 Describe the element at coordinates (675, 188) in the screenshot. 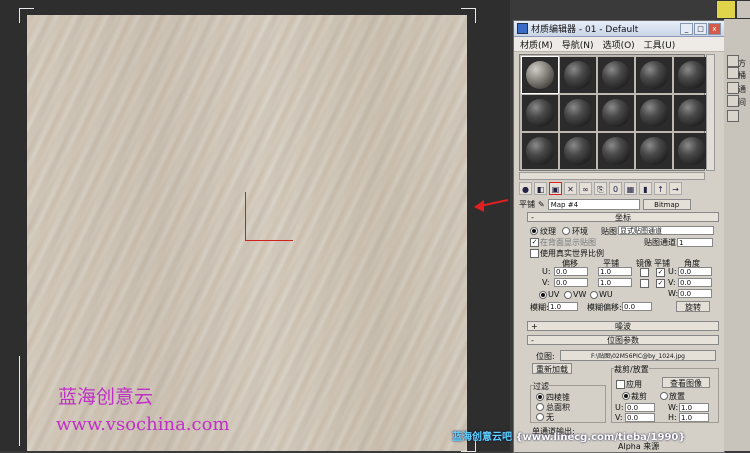

I see `go-sibling-icon: →` at that location.